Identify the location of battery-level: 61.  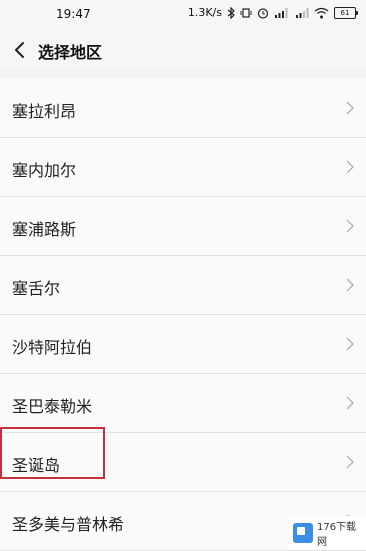
(345, 12).